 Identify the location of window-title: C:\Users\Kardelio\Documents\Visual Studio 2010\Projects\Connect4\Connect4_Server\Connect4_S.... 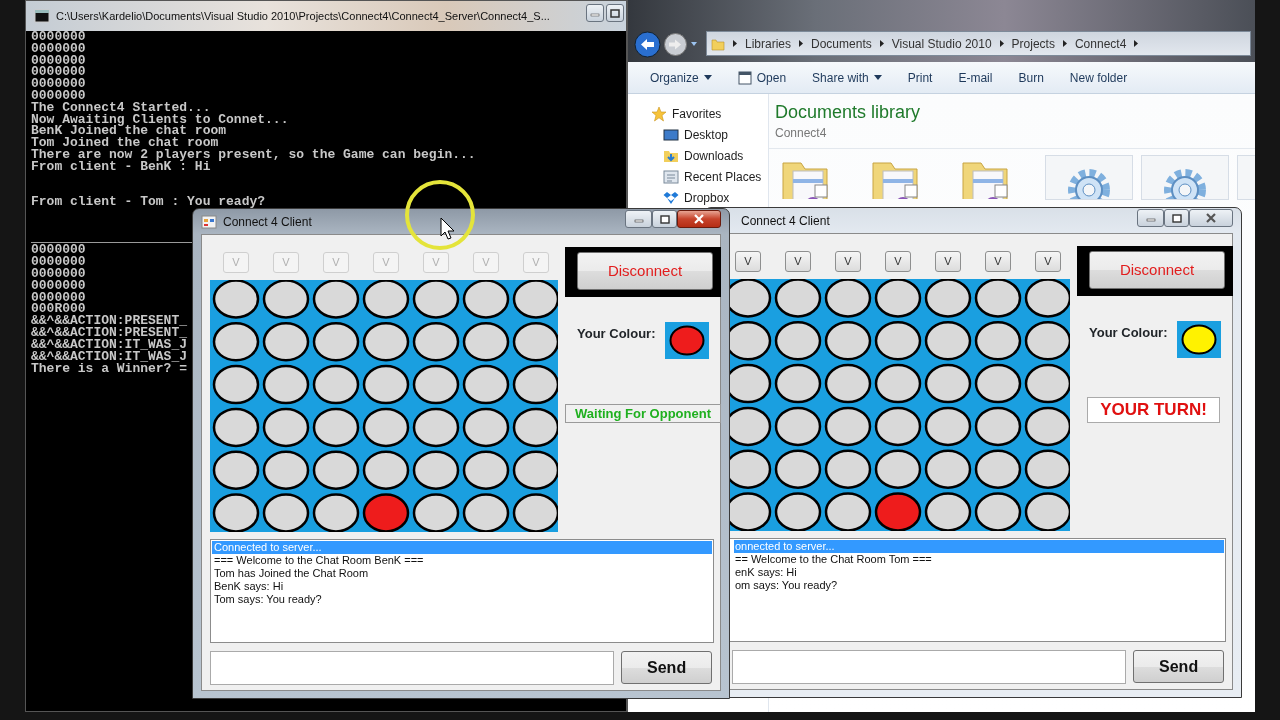
(303, 16).